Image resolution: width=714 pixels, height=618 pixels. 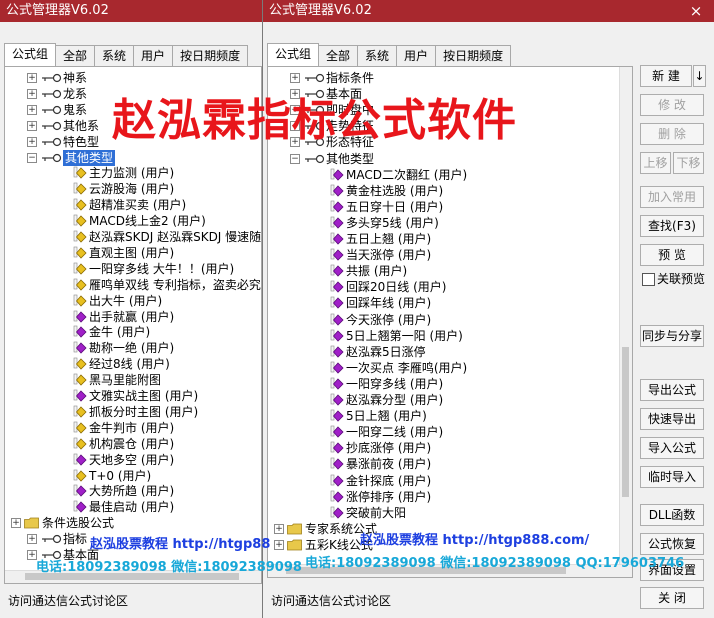 What do you see at coordinates (450, 175) in the screenshot?
I see `tree-item: MACD二次翻红 (用户)` at bounding box center [450, 175].